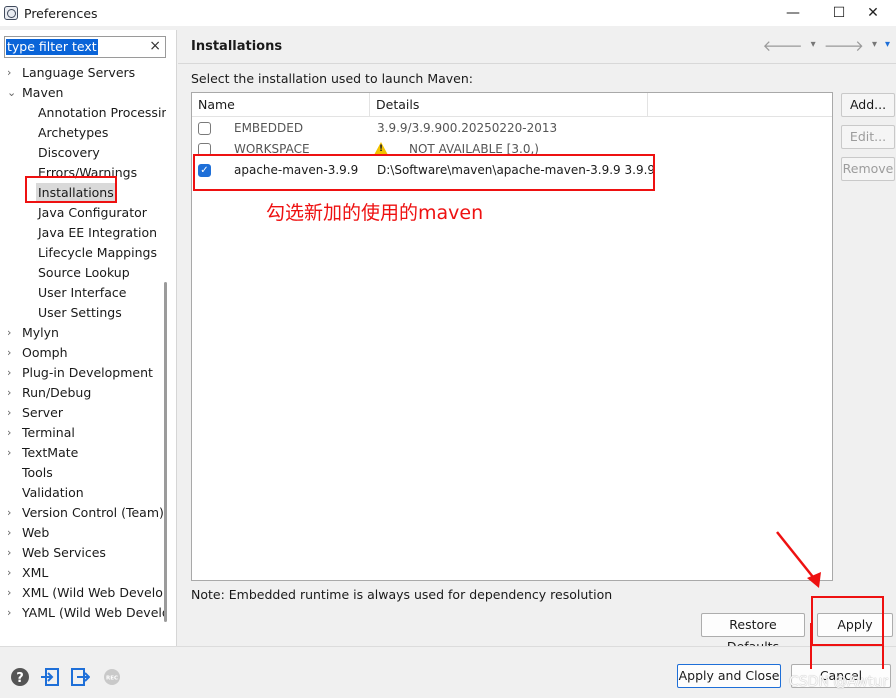  I want to click on tree-item-source-lookup: Source Lookup, so click(83, 273).